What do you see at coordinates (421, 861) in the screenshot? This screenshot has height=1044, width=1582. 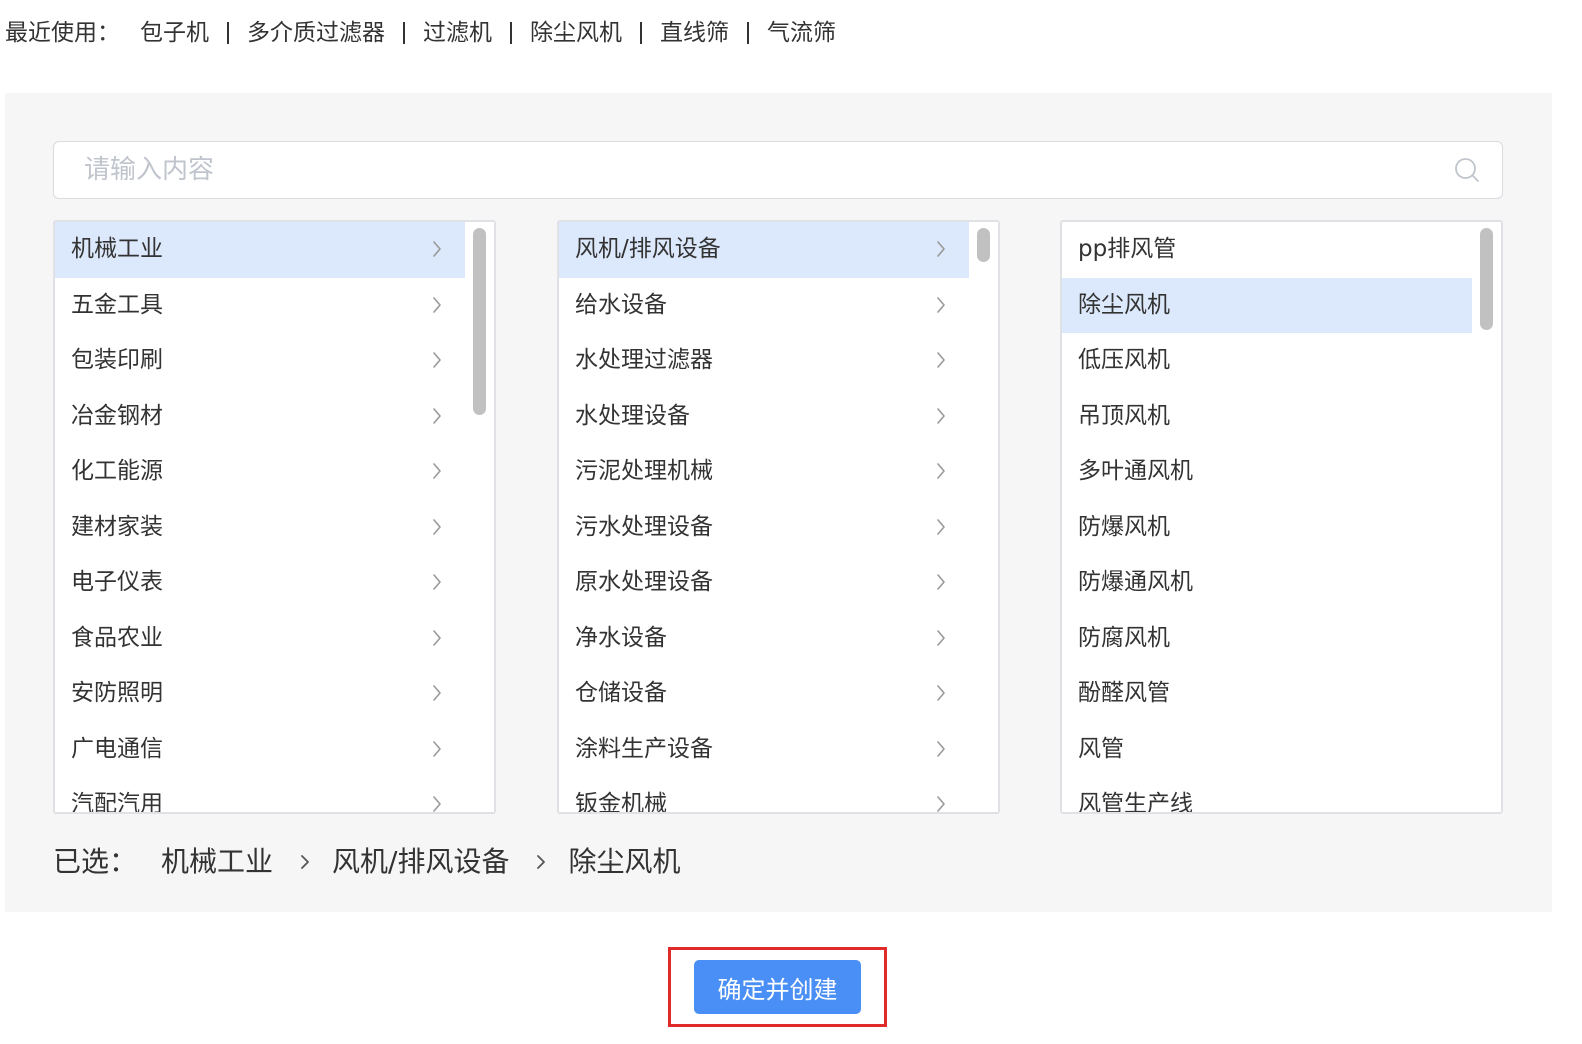 I see `selected-path-item: 风机/排风设备` at bounding box center [421, 861].